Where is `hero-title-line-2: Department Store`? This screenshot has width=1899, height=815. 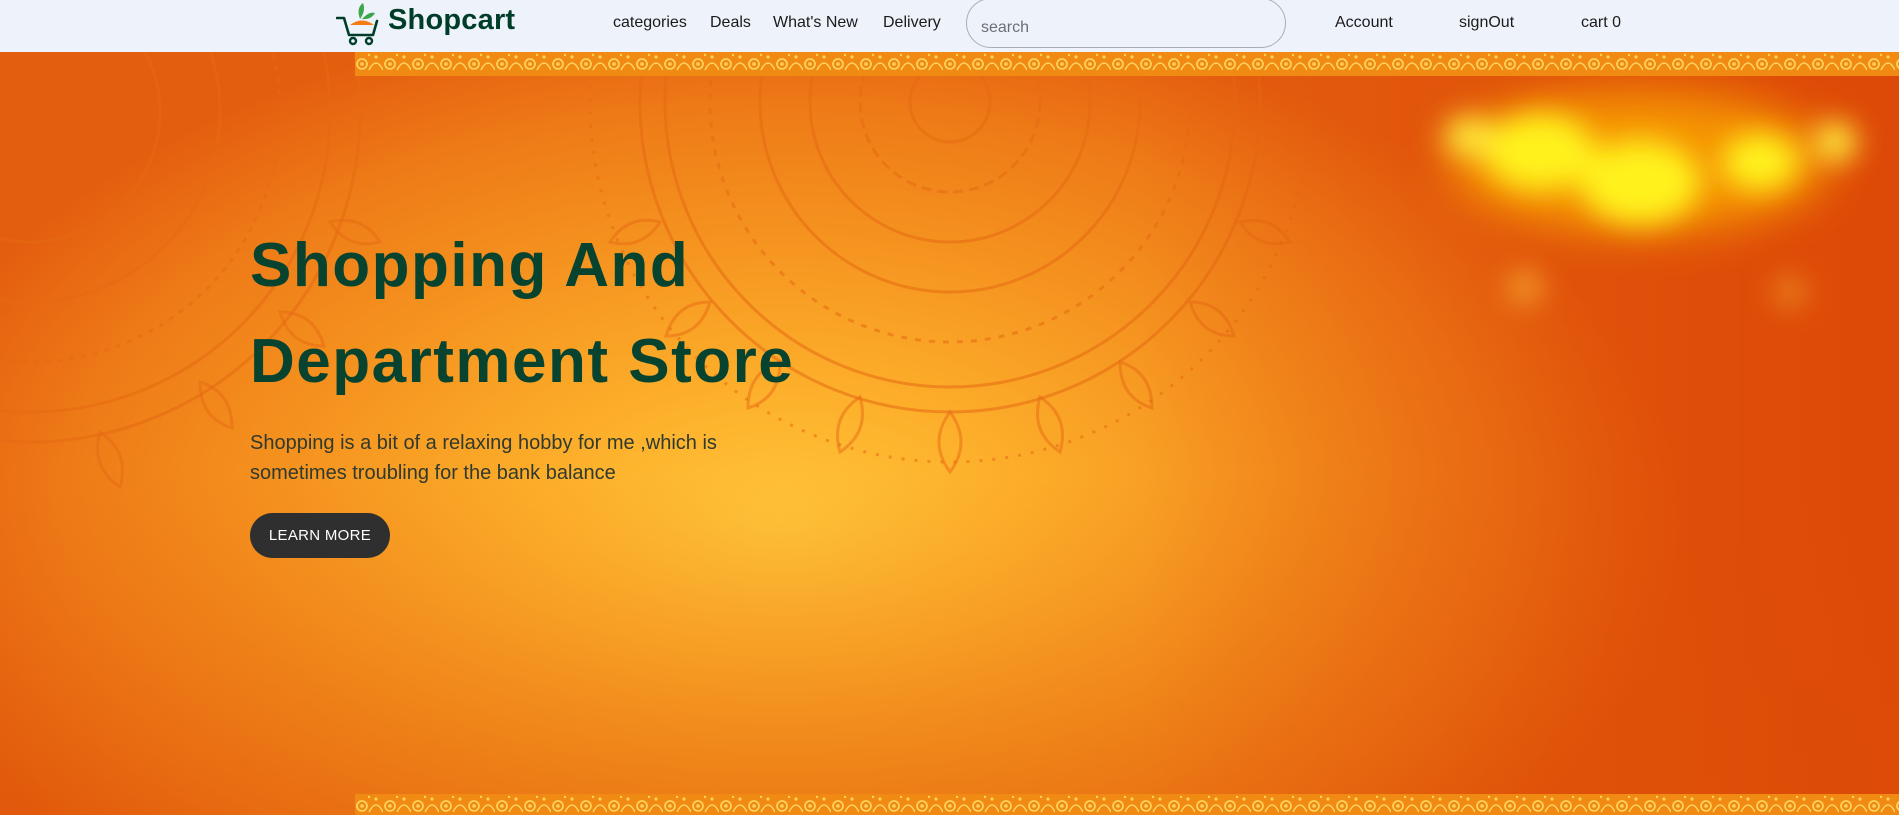
hero-title-line-2: Department Store is located at coordinates (522, 361).